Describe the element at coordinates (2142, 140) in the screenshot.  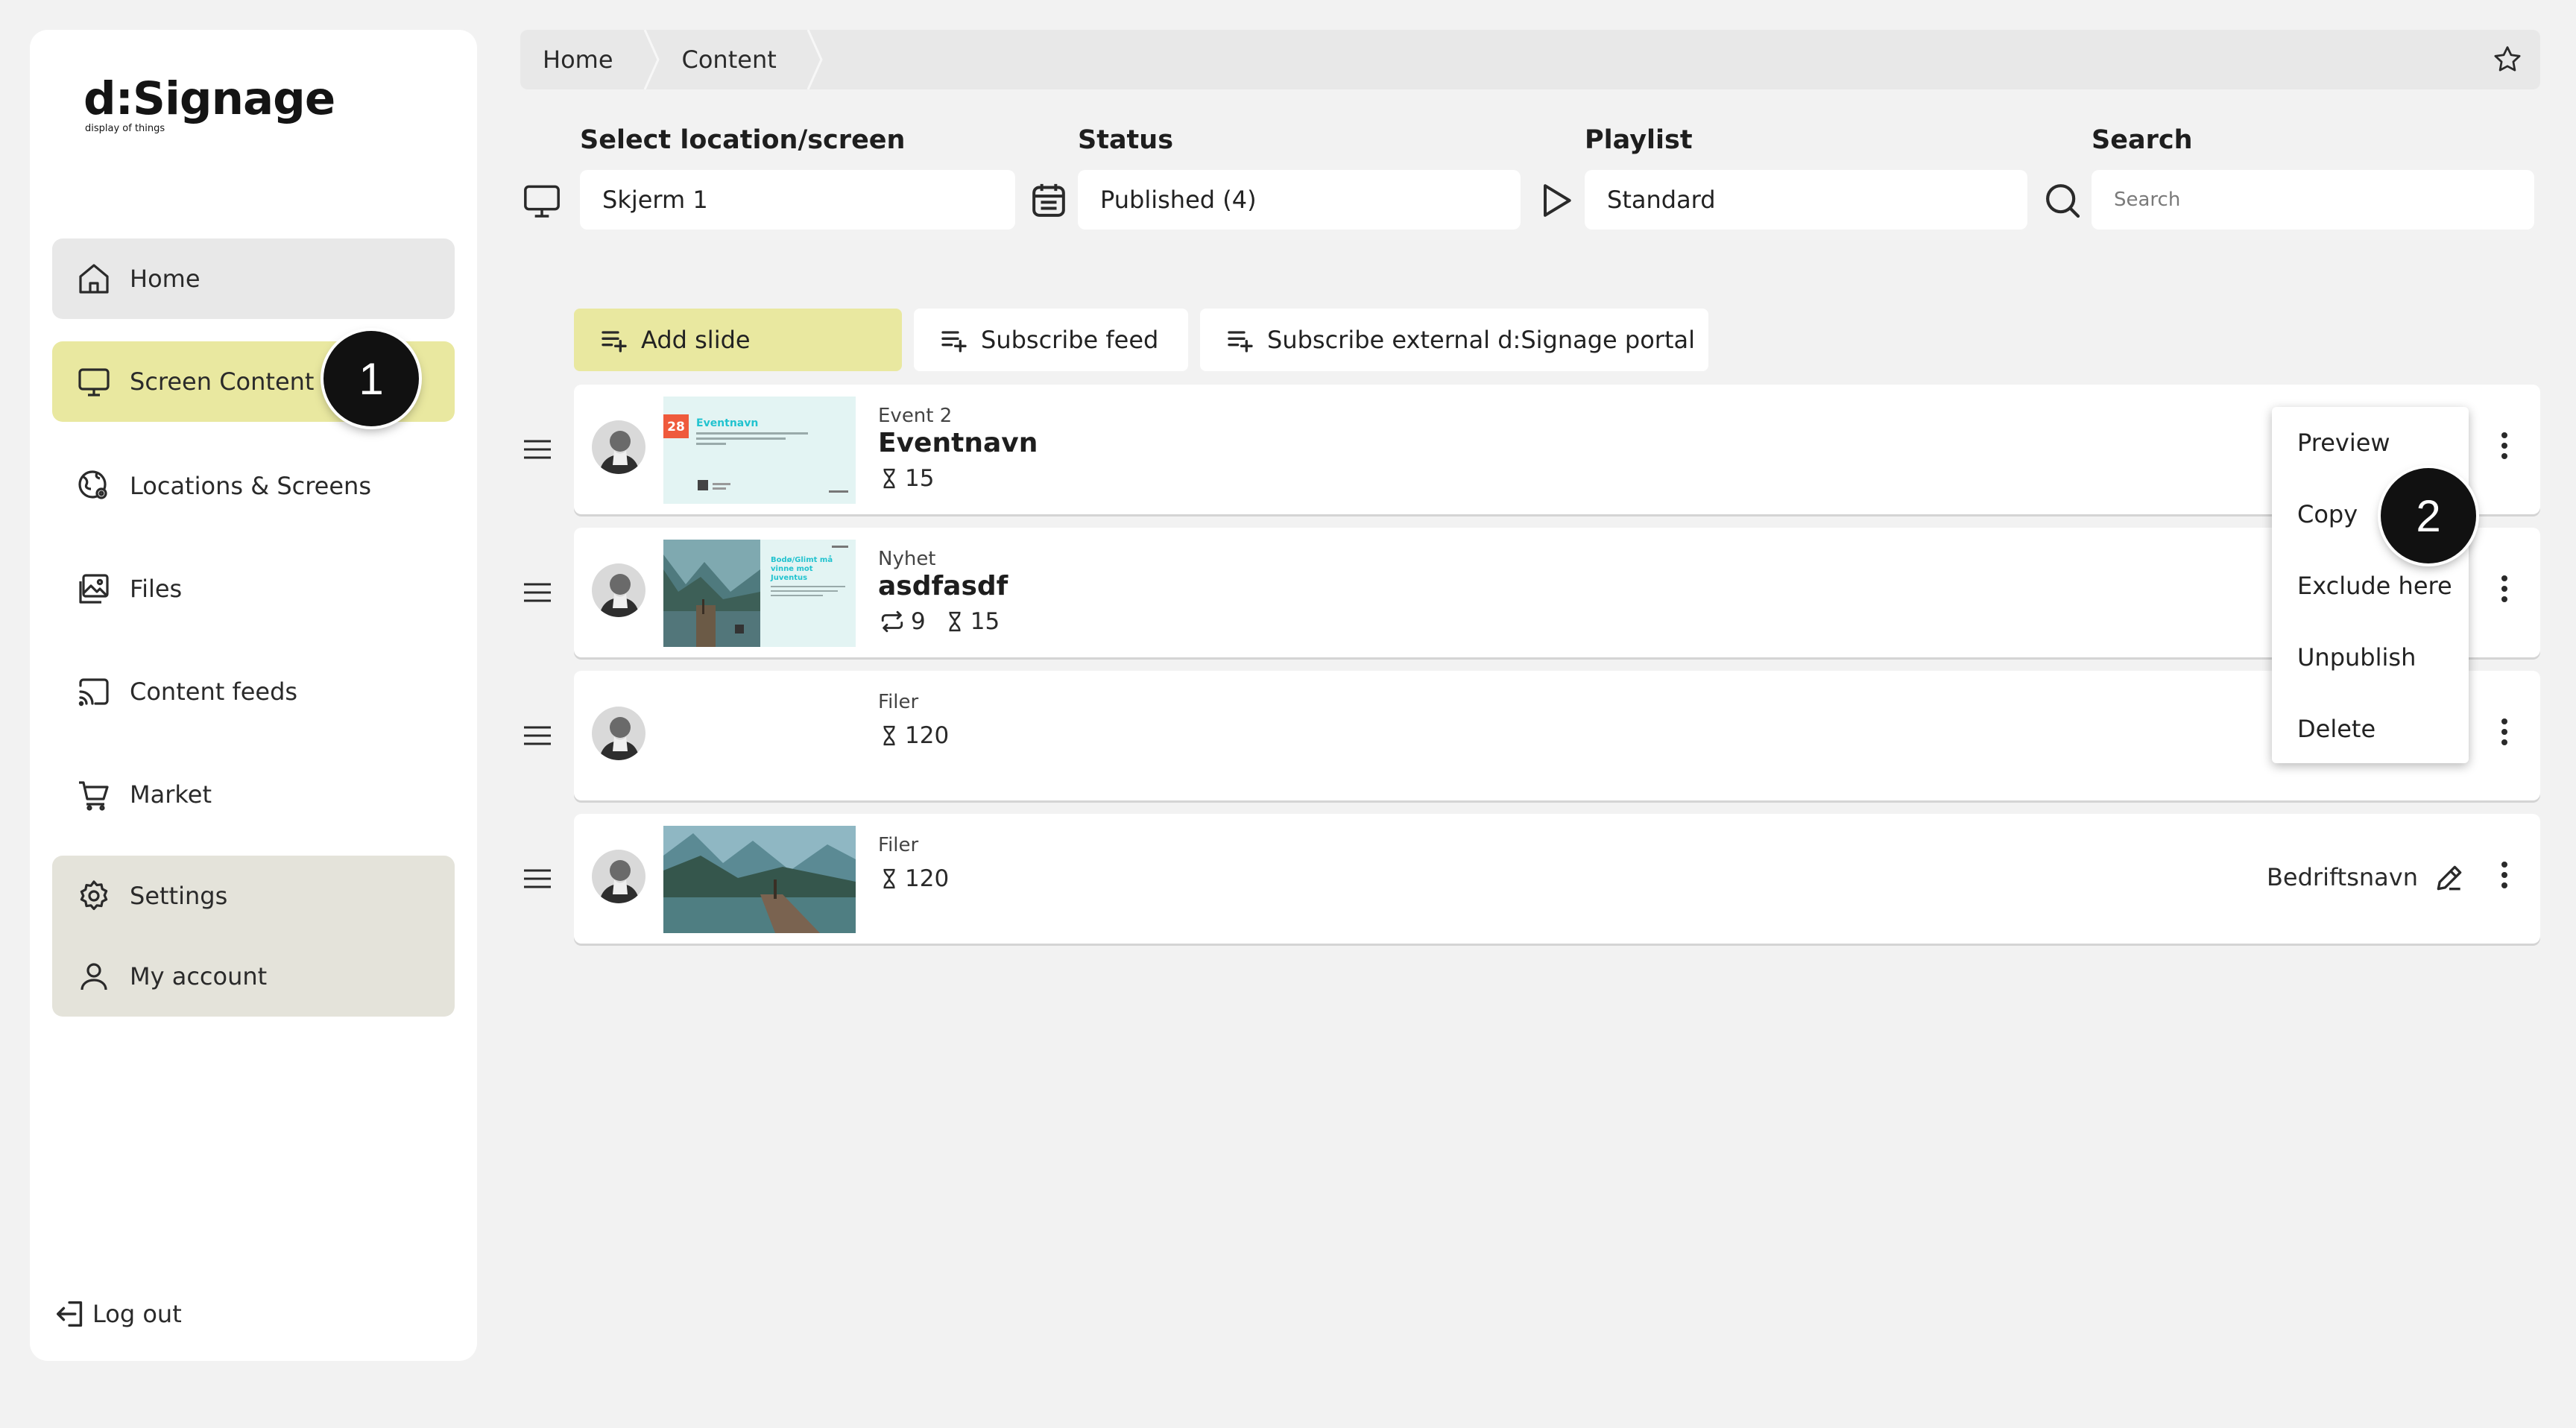
I see `search-label: Search` at that location.